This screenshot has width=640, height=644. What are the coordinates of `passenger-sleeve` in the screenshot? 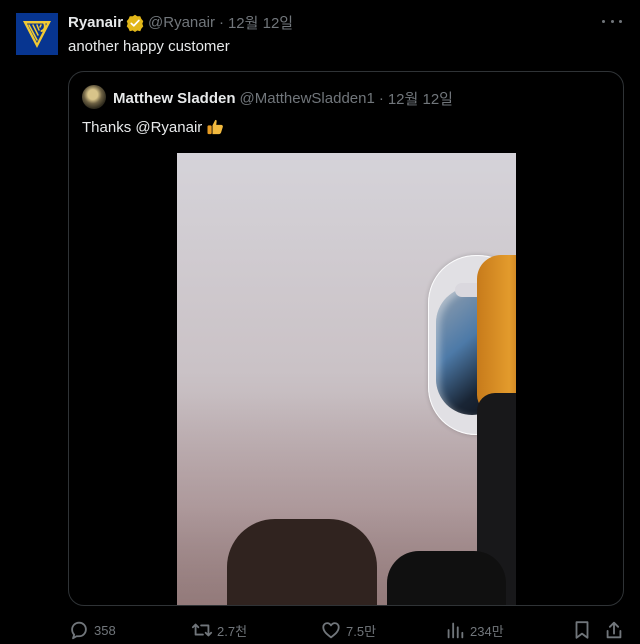 It's located at (302, 562).